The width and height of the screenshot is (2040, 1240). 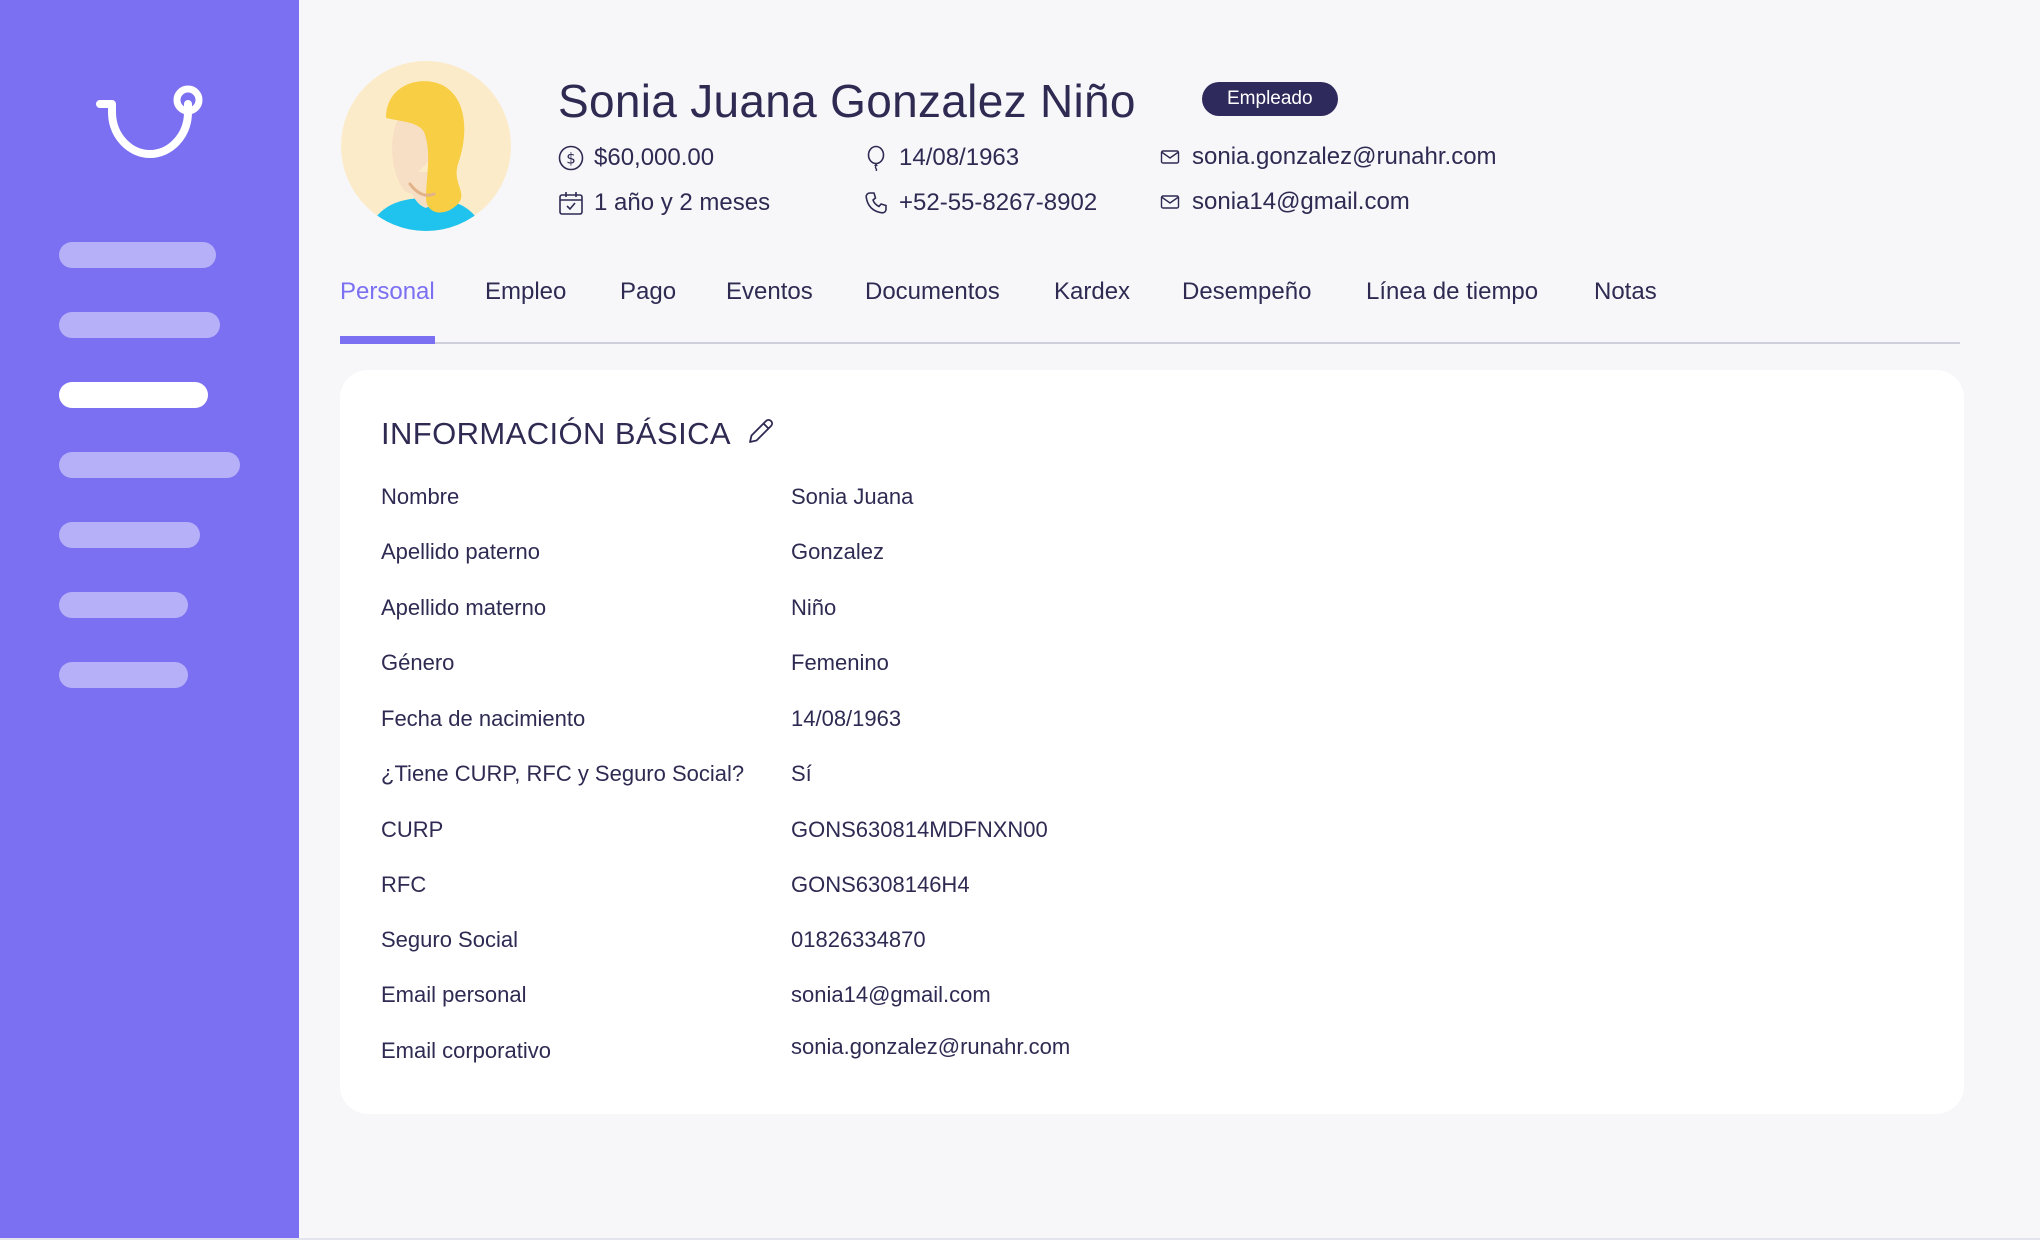 I want to click on field-label-genero: Género, so click(x=418, y=662).